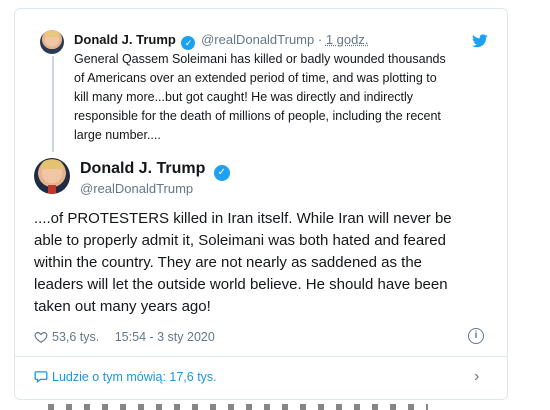  I want to click on parent-author-name: Donald J. Trump, so click(125, 39).